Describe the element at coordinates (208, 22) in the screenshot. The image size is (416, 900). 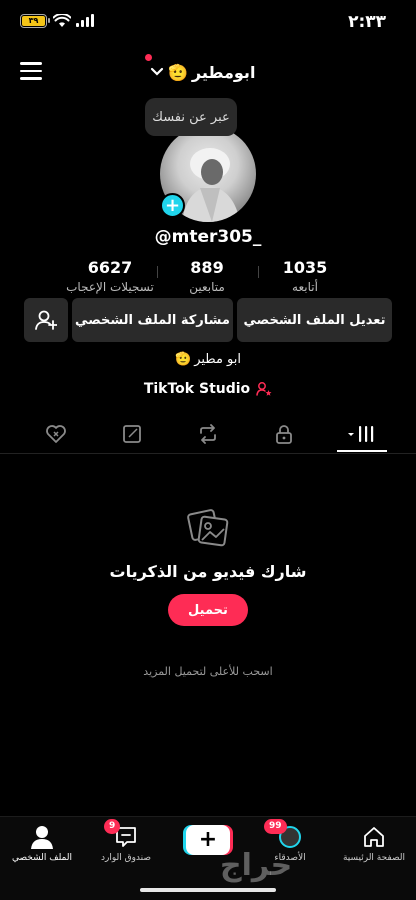
I see `status-bar: ٣٩ ٢:٣٣` at that location.